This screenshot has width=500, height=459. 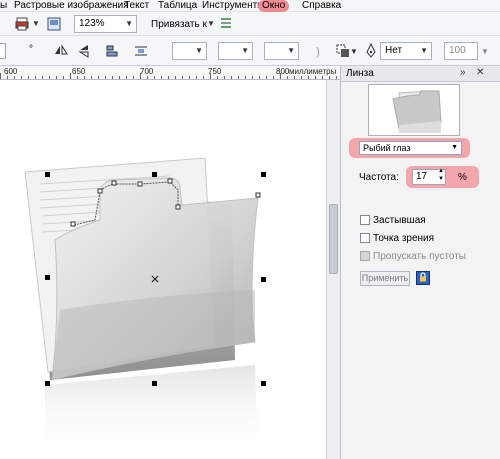 I want to click on folder-reflection, so click(x=151, y=412).